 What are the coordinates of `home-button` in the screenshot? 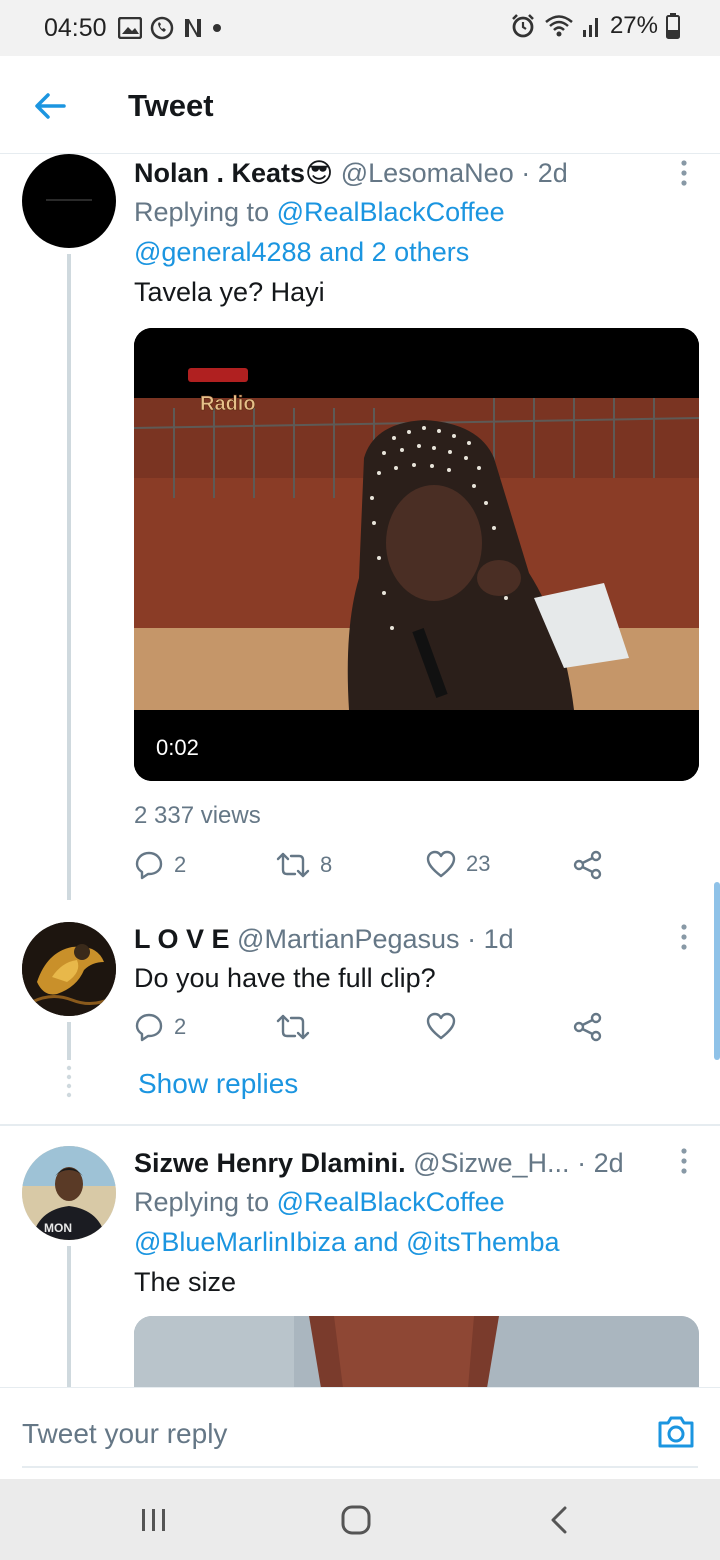 It's located at (356, 1520).